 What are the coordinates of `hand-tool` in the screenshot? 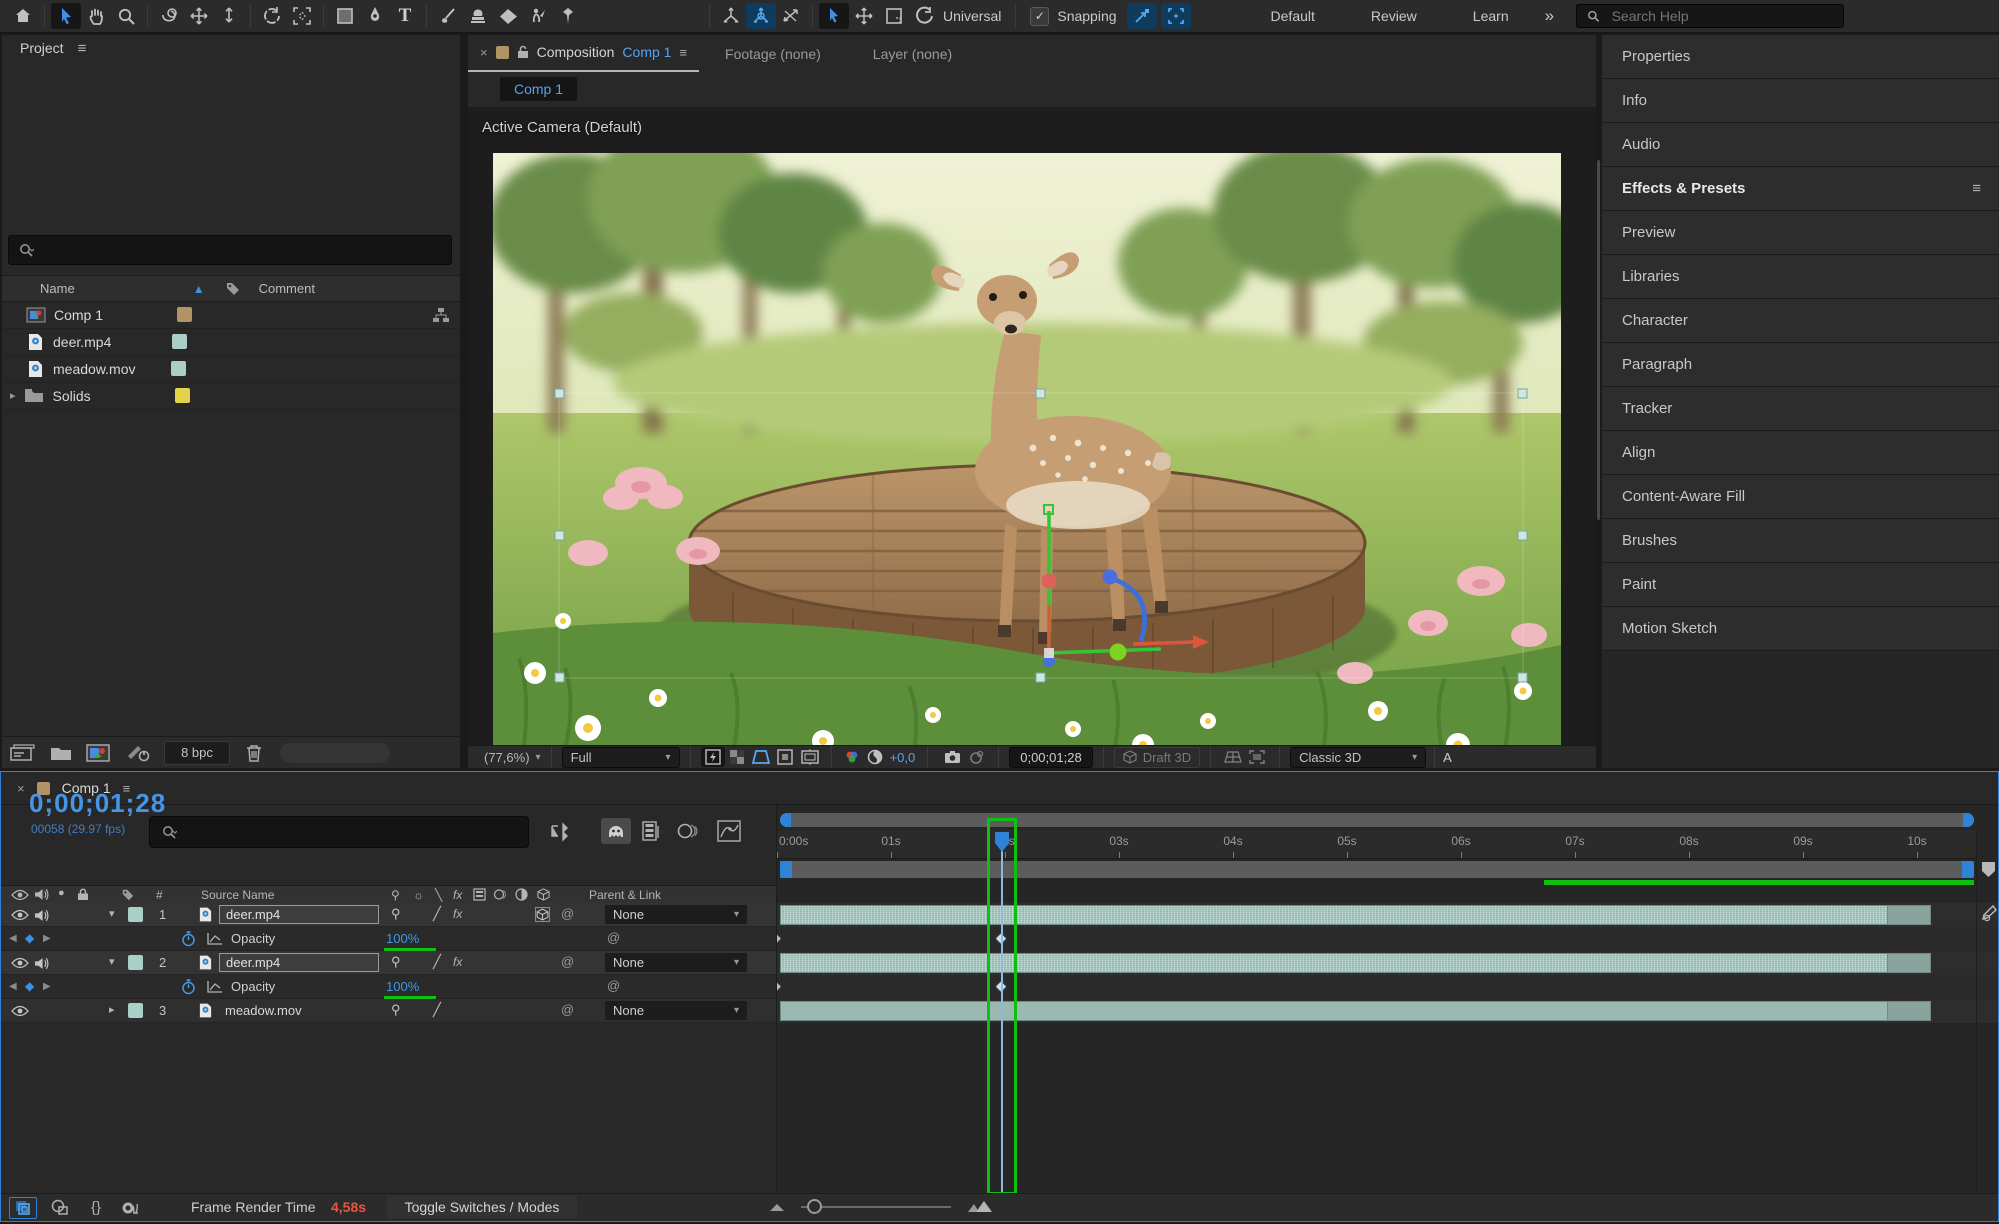 It's located at (96, 16).